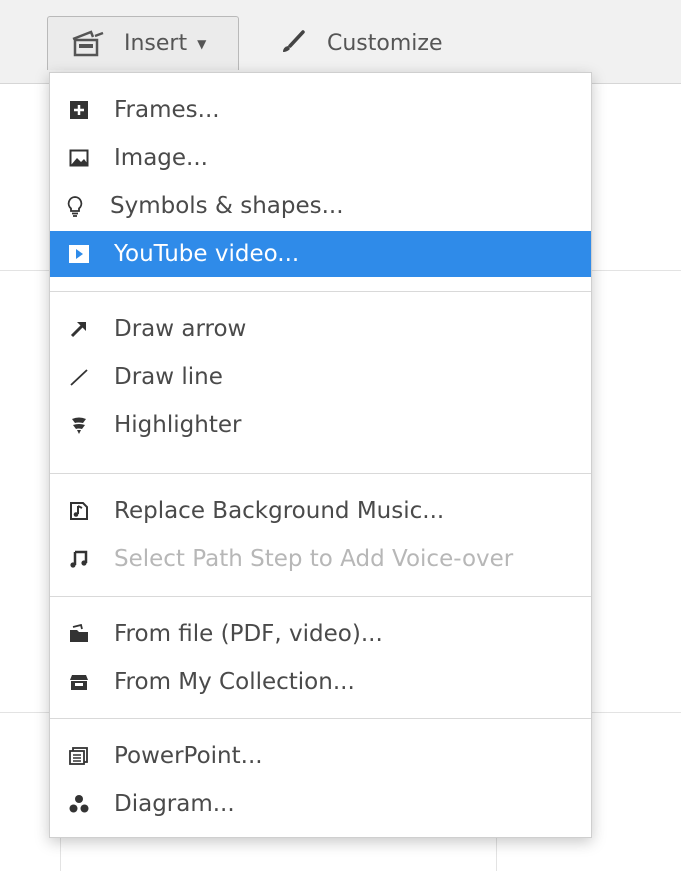 The width and height of the screenshot is (681, 871). I want to click on customize-label: Customize, so click(385, 43).